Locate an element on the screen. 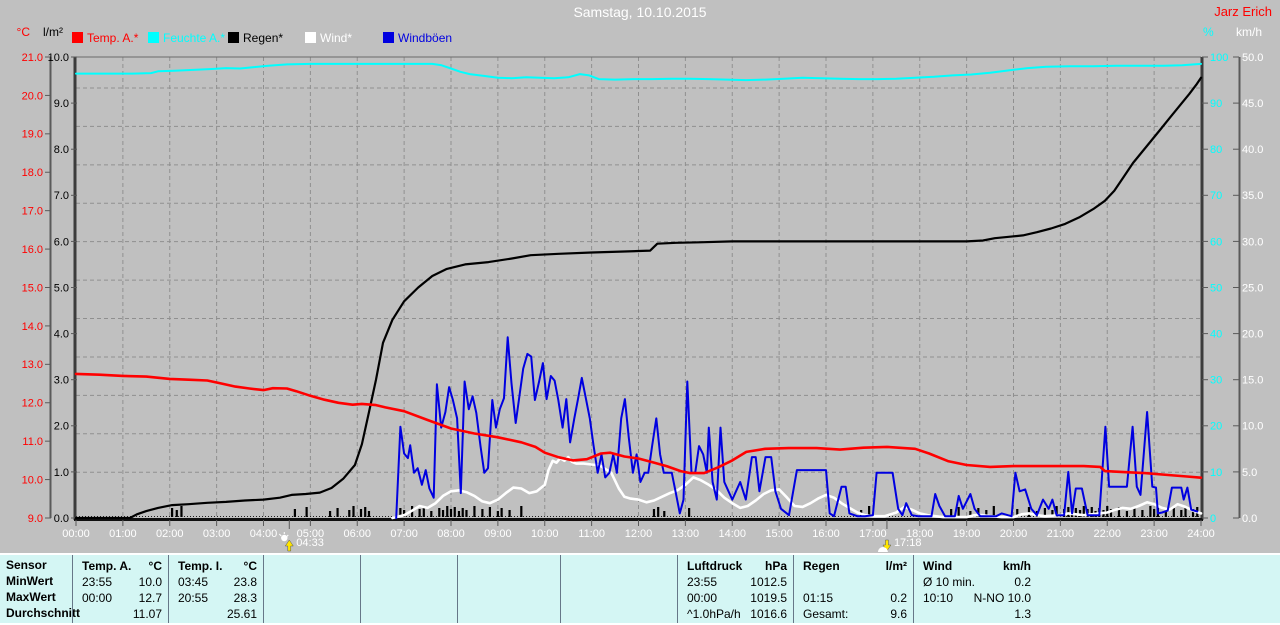 The image size is (1280, 625). sunset-icon is located at coordinates (884, 545).